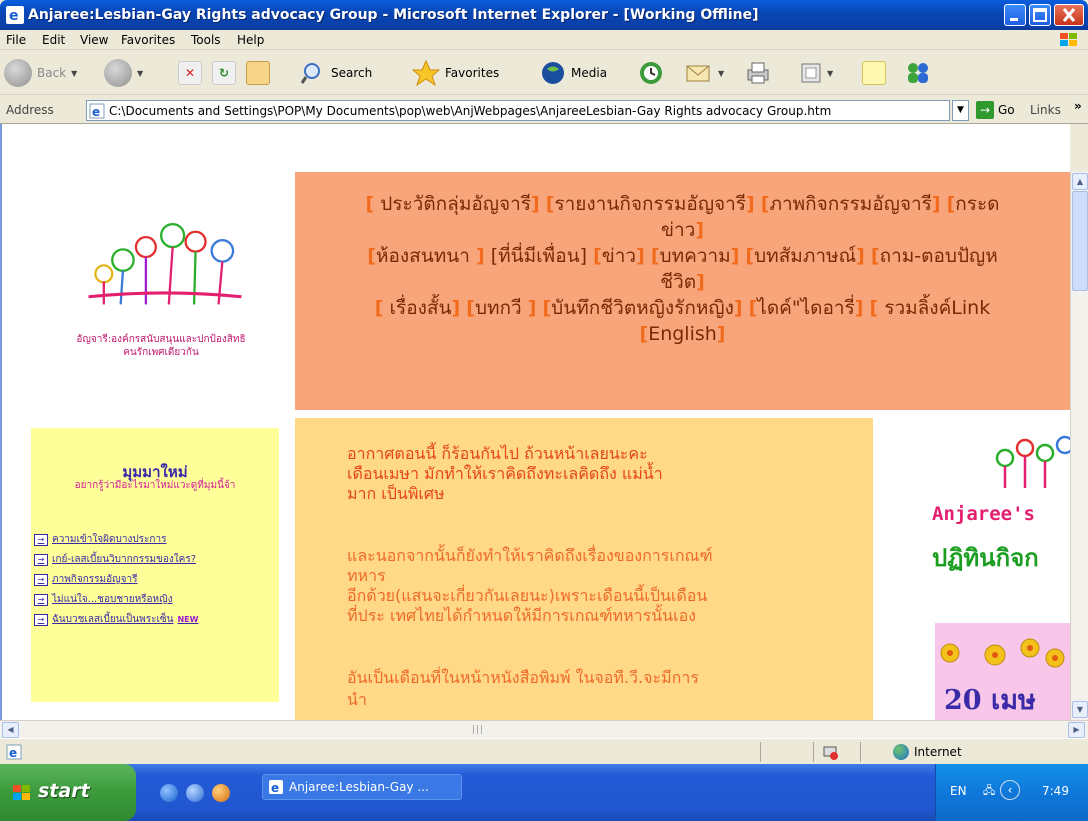 The width and height of the screenshot is (1088, 821). Describe the element at coordinates (100, 539) in the screenshot. I see `sidebar-link: → ความเข้าใจผิดบางประการ` at that location.